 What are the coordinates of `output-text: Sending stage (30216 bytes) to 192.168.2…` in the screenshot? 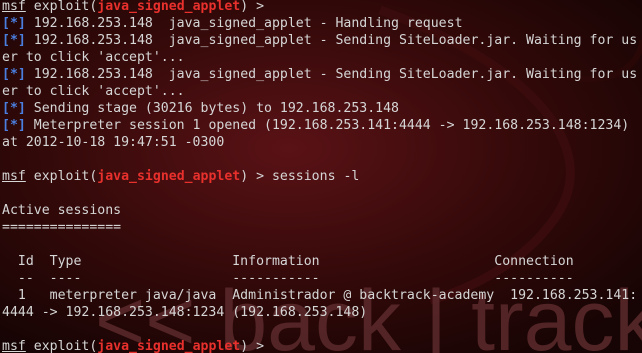 It's located at (212, 108).